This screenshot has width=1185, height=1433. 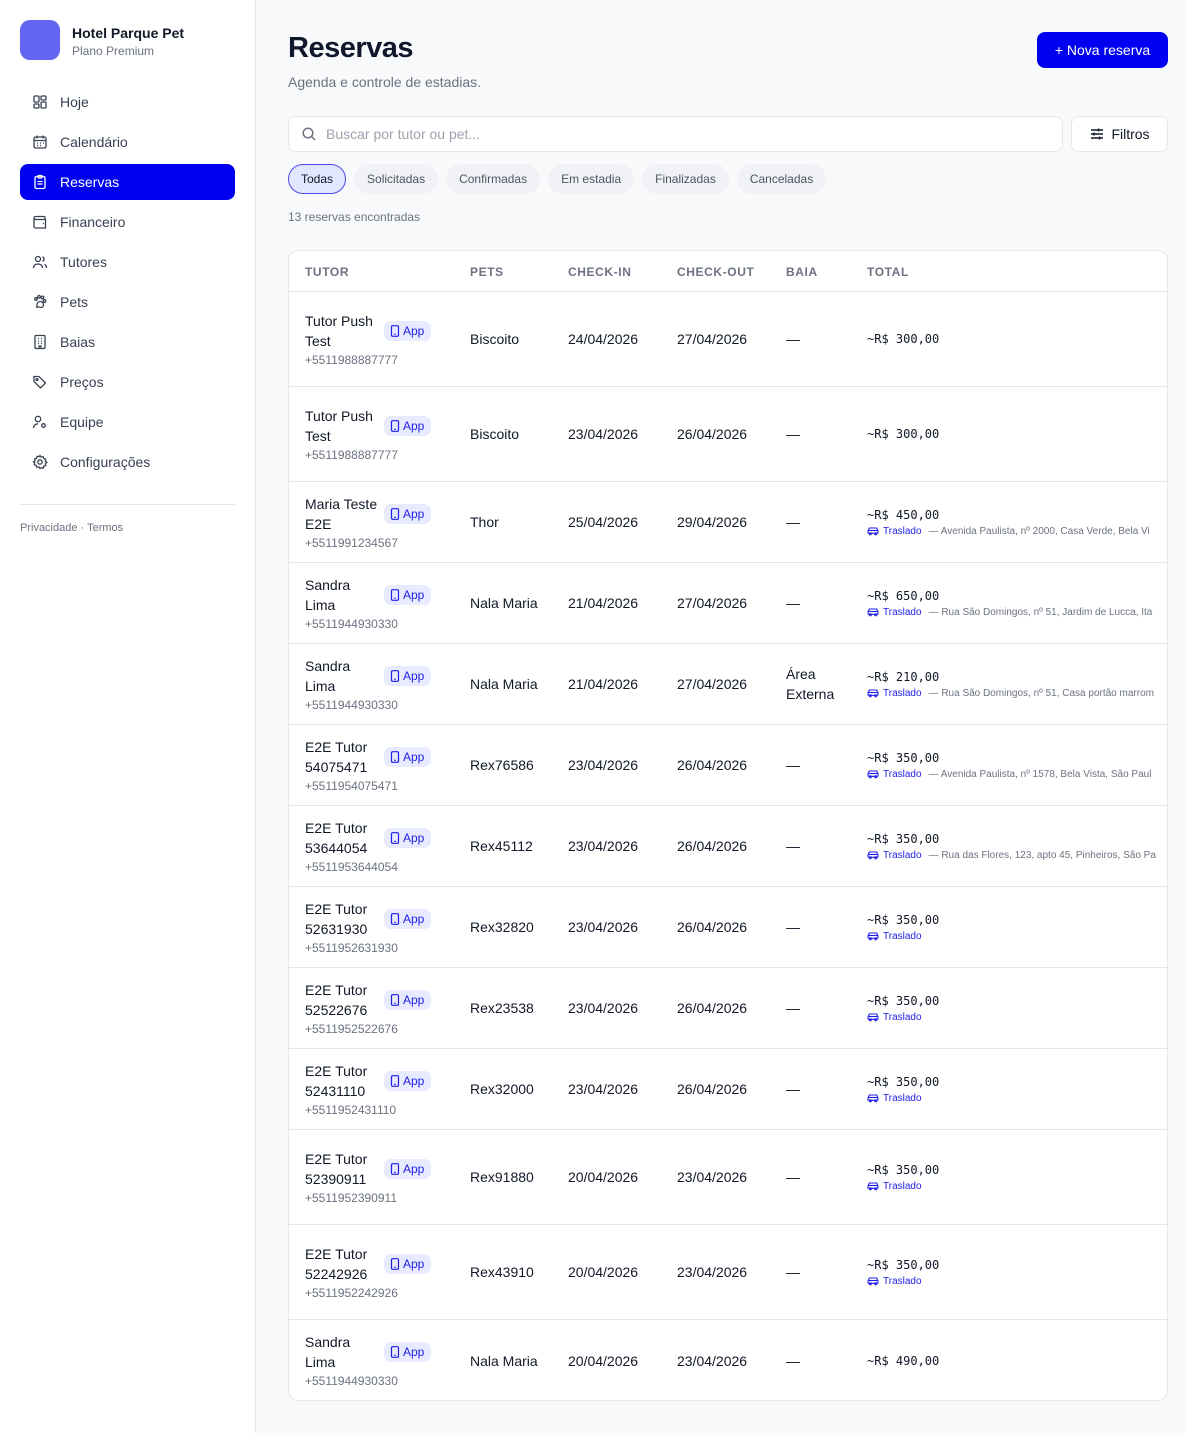 I want to click on sidebar-item-equipe: Equipe, so click(x=127, y=422).